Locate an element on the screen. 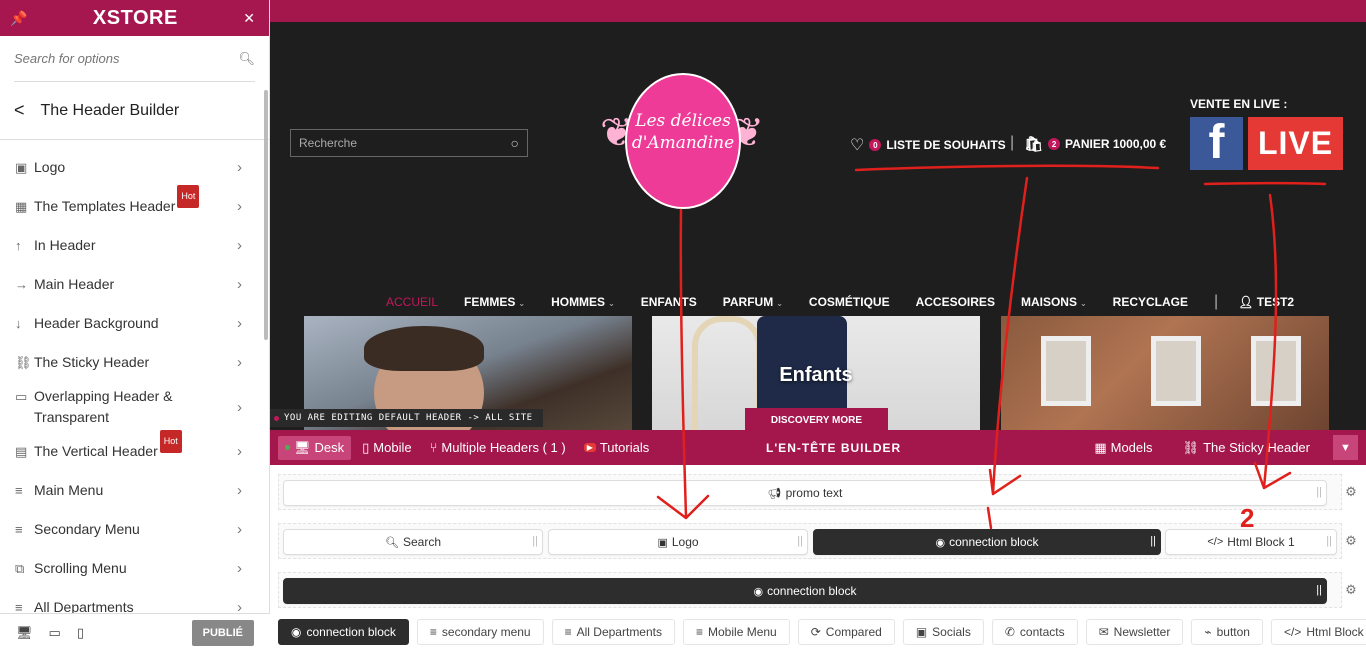  chevron-down-icon: ▼ is located at coordinates (1345, 447).